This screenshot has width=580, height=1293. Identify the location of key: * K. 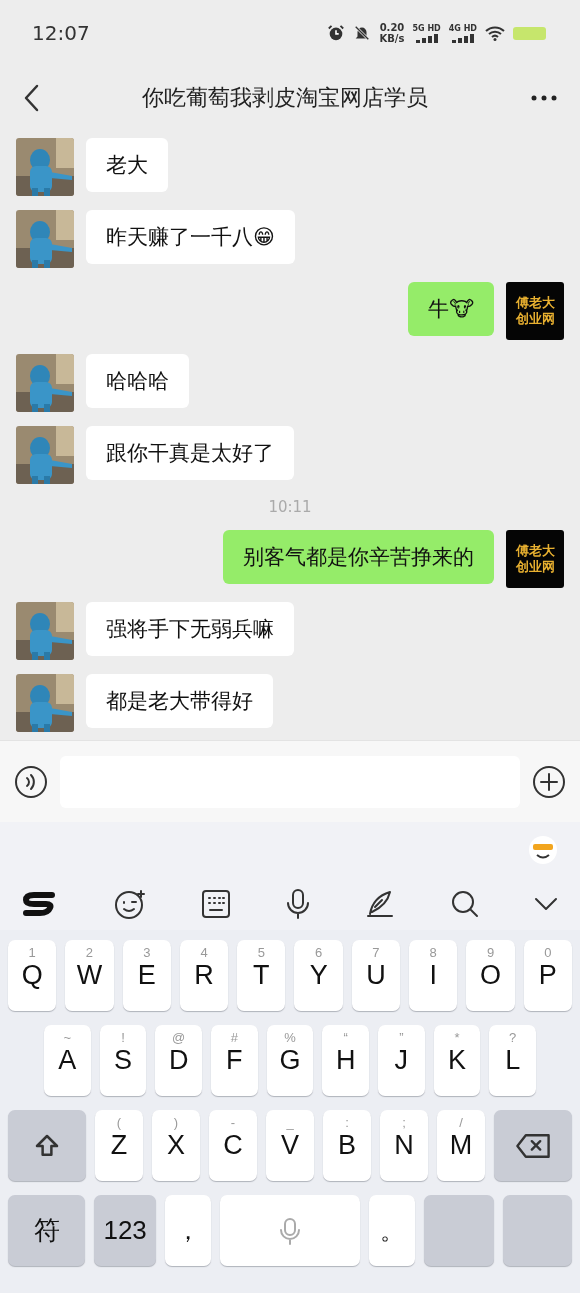
(457, 1060).